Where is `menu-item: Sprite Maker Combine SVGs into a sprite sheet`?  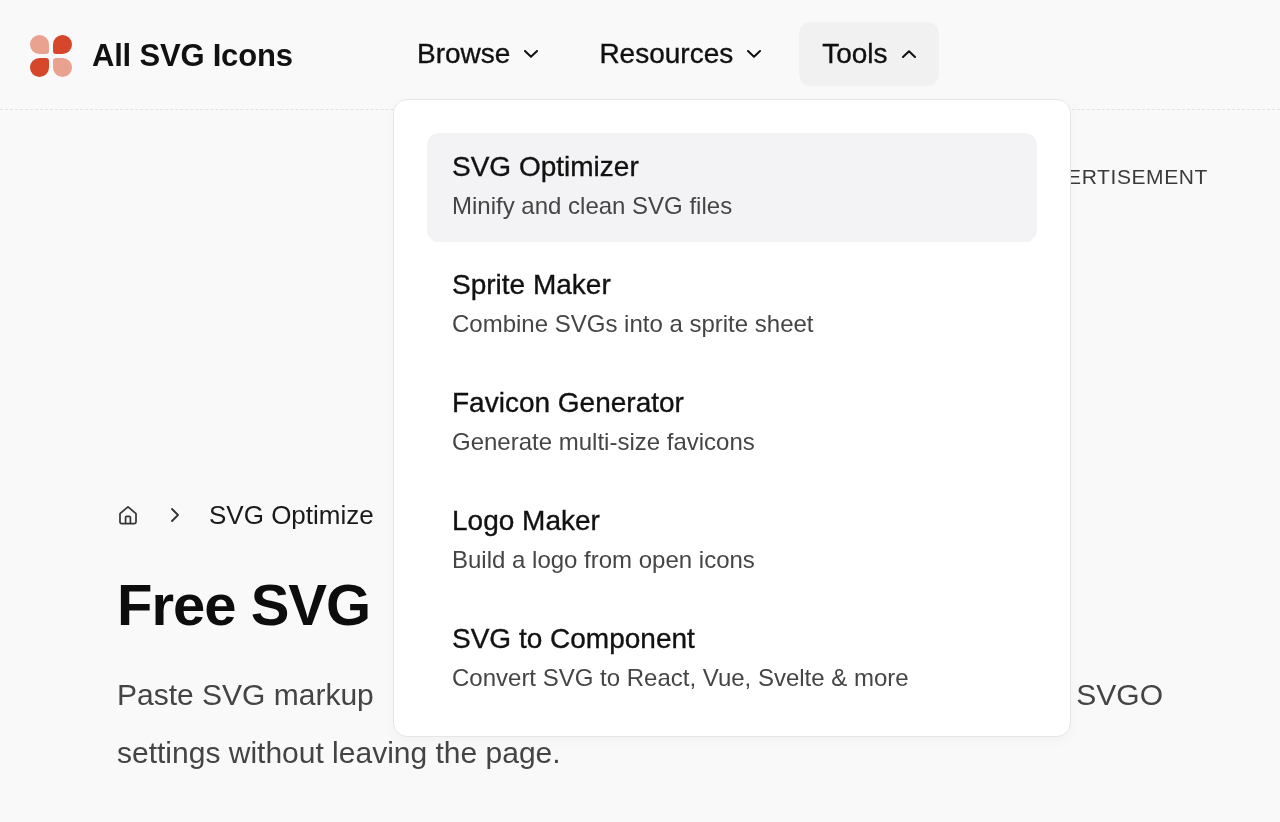
menu-item: Sprite Maker Combine SVGs into a sprite sheet is located at coordinates (732, 305).